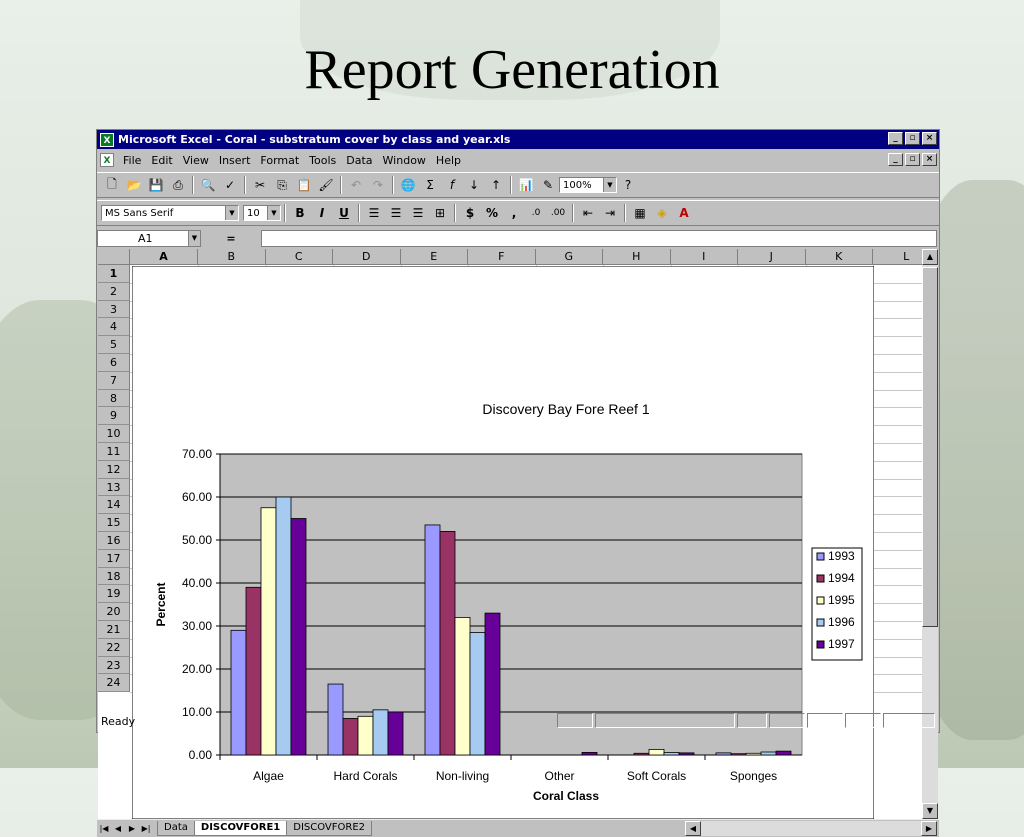 The image size is (1024, 837). Describe the element at coordinates (304, 185) in the screenshot. I see `paste-icon: 📋` at that location.